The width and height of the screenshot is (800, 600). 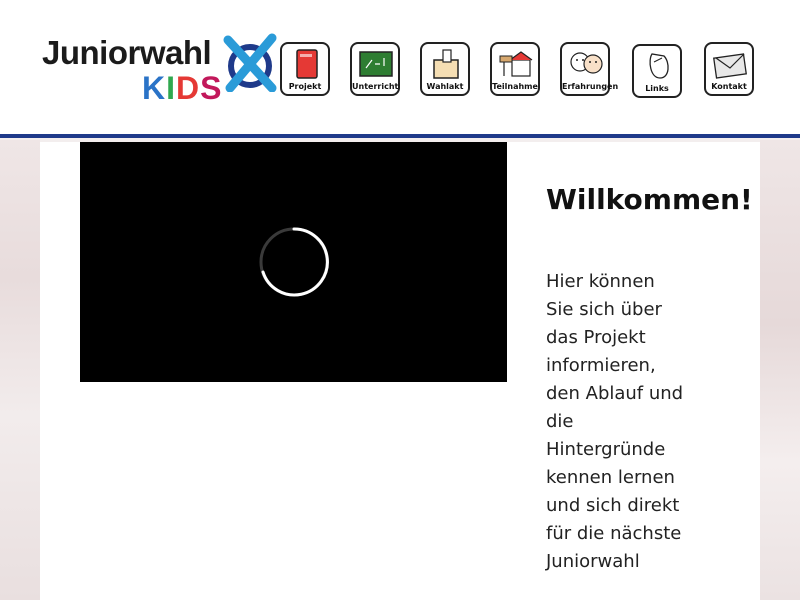 I want to click on nav-label: Links, so click(x=657, y=88).